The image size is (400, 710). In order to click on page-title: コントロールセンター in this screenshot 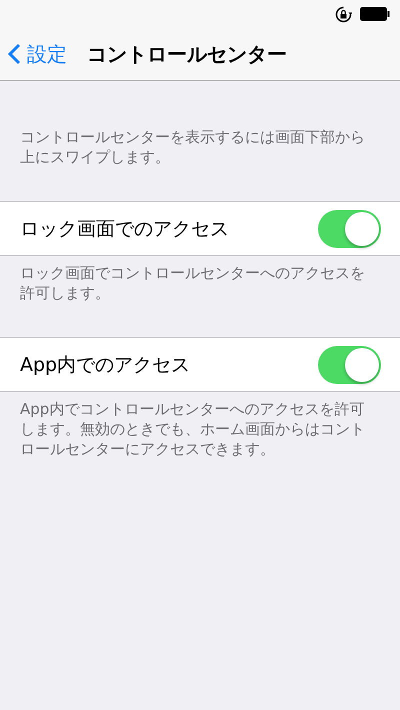, I will do `click(187, 54)`.